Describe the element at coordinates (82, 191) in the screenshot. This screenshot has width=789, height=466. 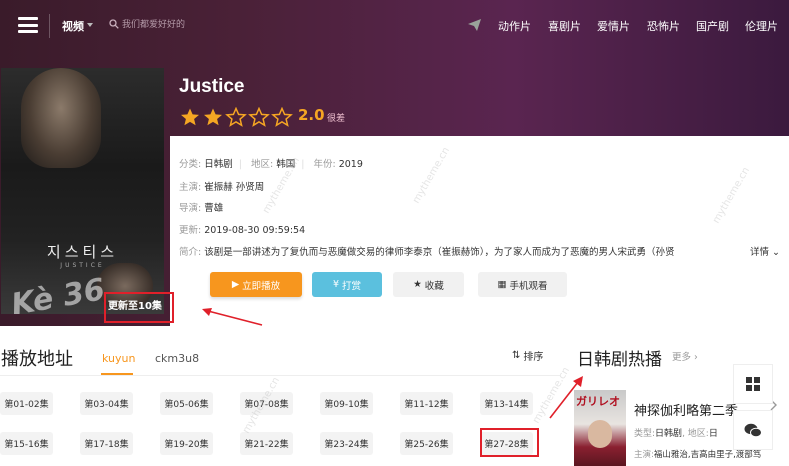
I see `movie-poster: 지스티스 JUSTICE Kè 36` at that location.